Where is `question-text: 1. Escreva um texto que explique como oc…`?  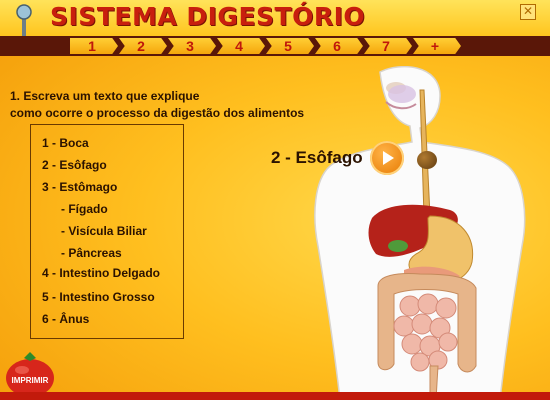 question-text: 1. Escreva um texto que explique como oc… is located at coordinates (157, 105).